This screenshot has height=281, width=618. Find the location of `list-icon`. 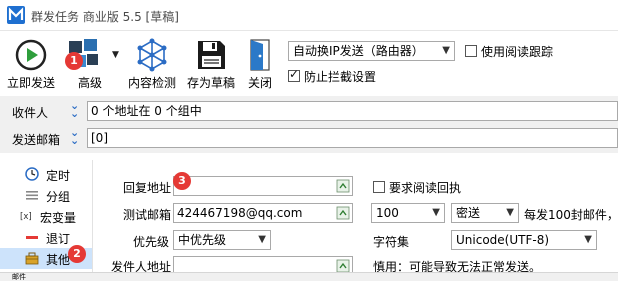

list-icon is located at coordinates (32, 195).